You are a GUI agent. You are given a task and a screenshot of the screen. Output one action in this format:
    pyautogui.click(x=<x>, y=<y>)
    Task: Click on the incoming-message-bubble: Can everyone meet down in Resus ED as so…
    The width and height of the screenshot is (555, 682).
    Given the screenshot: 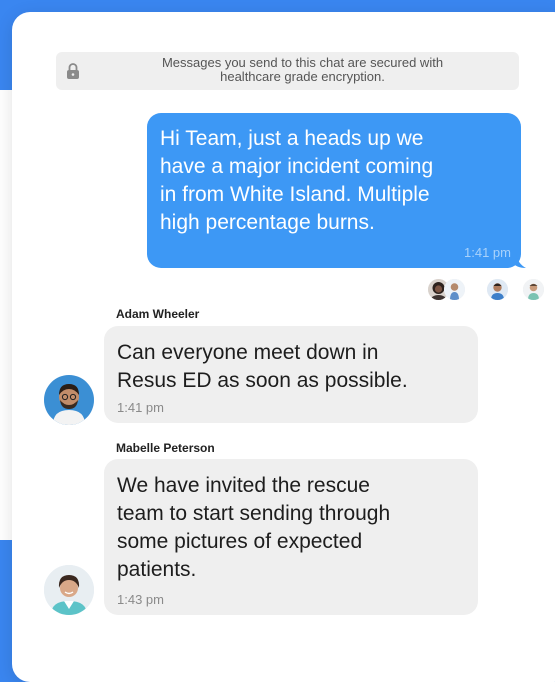 What is the action you would take?
    pyautogui.click(x=291, y=374)
    